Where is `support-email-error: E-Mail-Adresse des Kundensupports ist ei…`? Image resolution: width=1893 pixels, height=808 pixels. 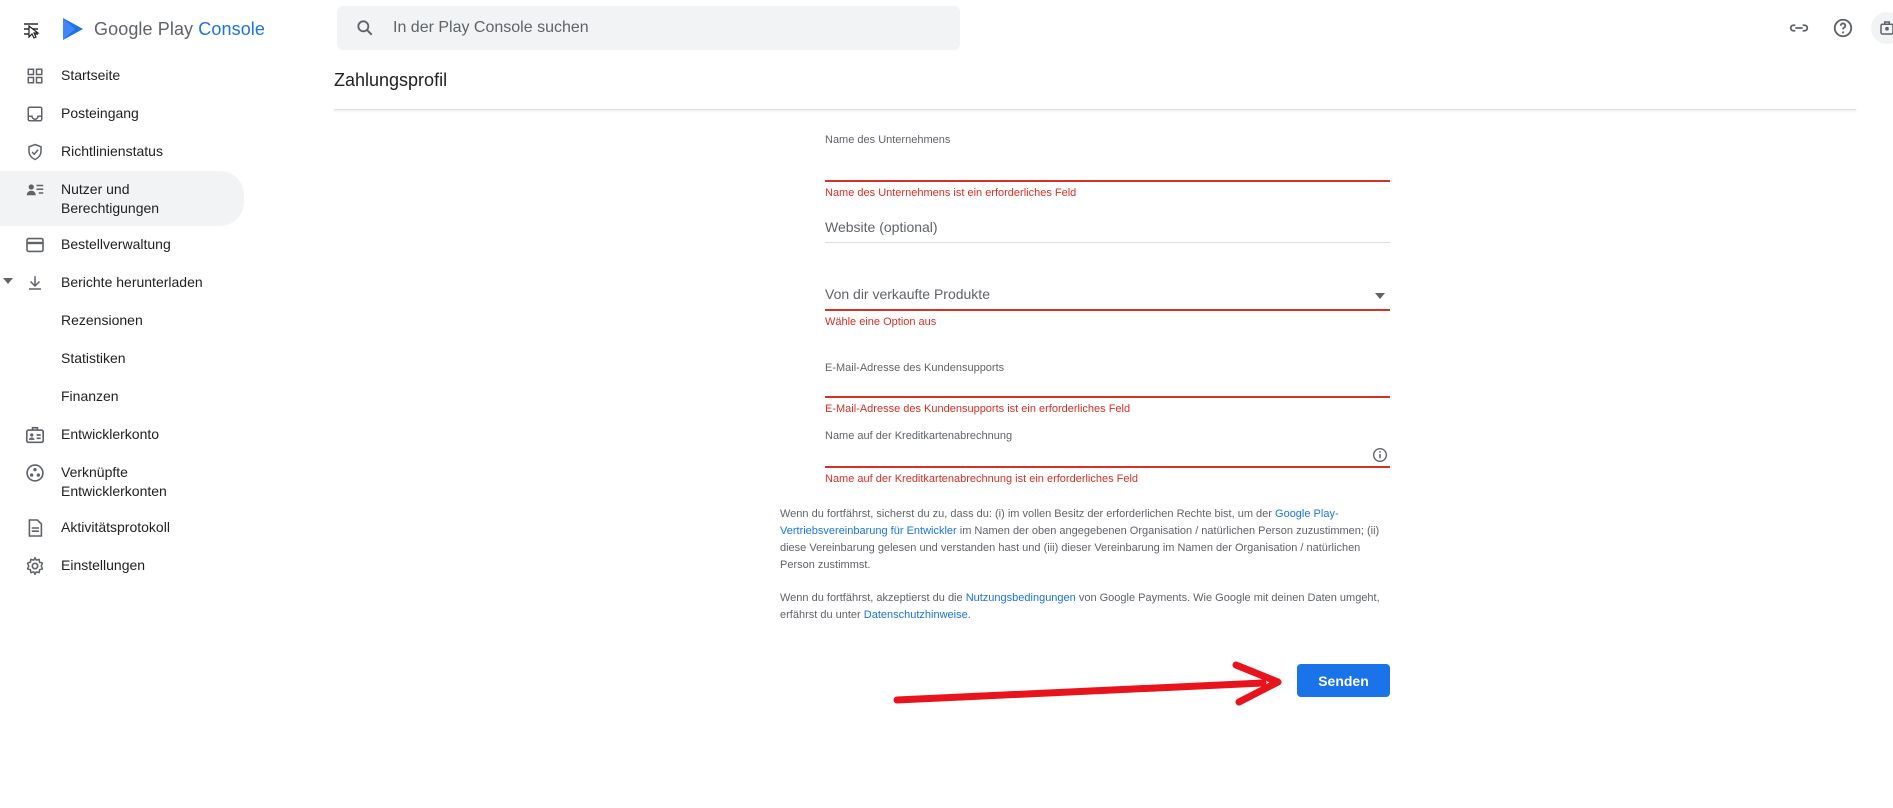 support-email-error: E-Mail-Adresse des Kundensupports ist ei… is located at coordinates (978, 409).